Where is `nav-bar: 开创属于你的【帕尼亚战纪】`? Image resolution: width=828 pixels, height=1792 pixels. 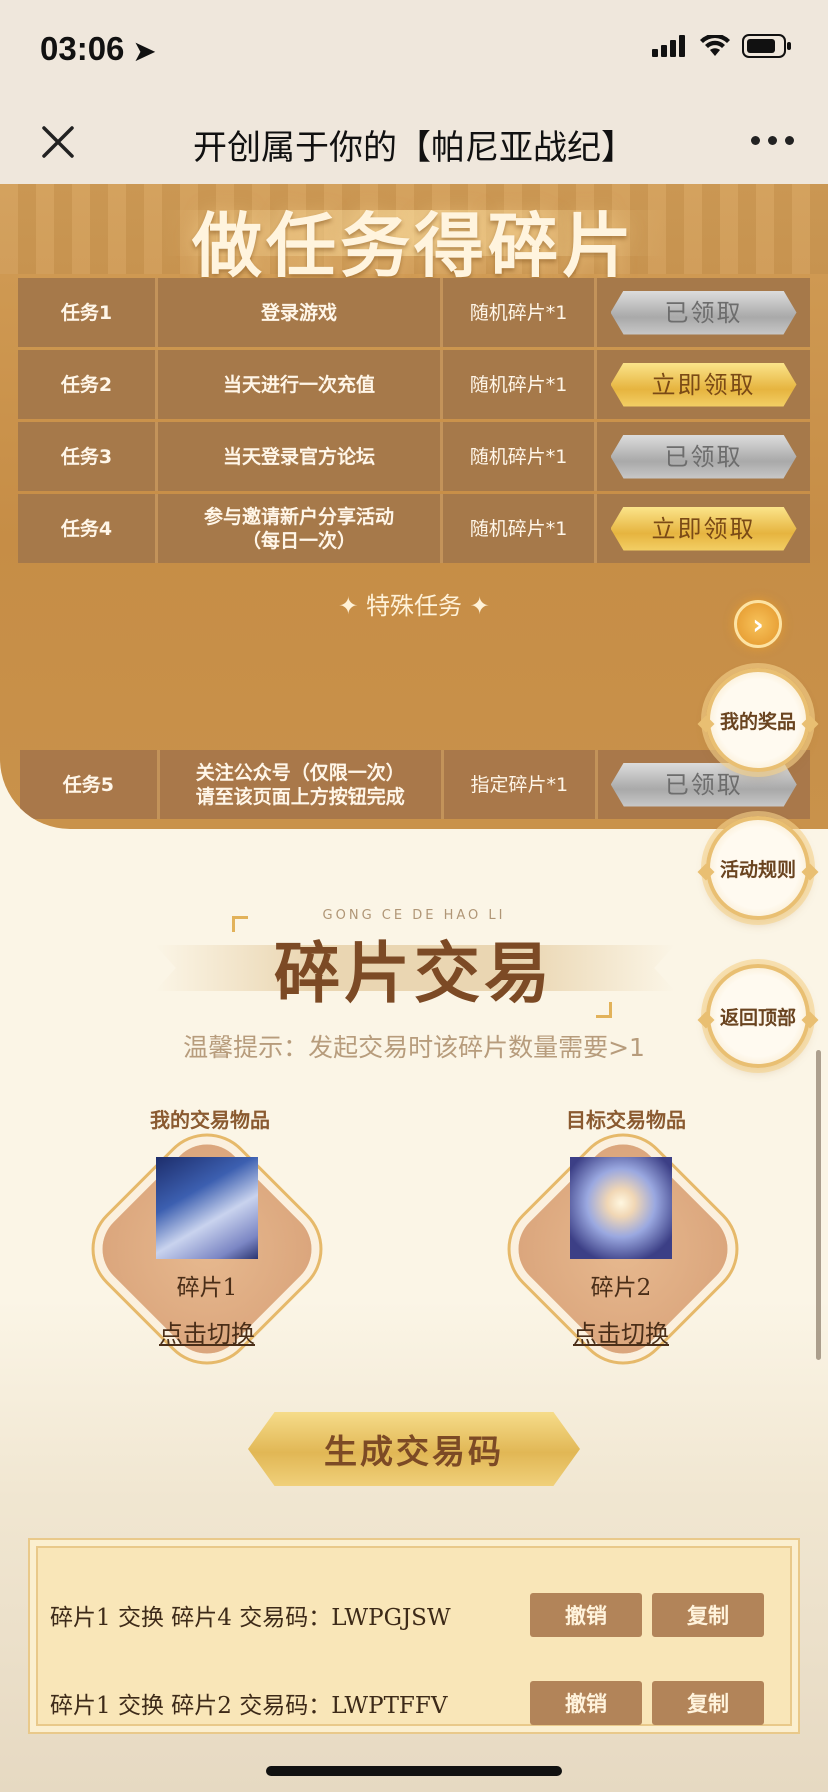
nav-bar: 开创属于你的【帕尼亚战纪】 is located at coordinates (414, 142).